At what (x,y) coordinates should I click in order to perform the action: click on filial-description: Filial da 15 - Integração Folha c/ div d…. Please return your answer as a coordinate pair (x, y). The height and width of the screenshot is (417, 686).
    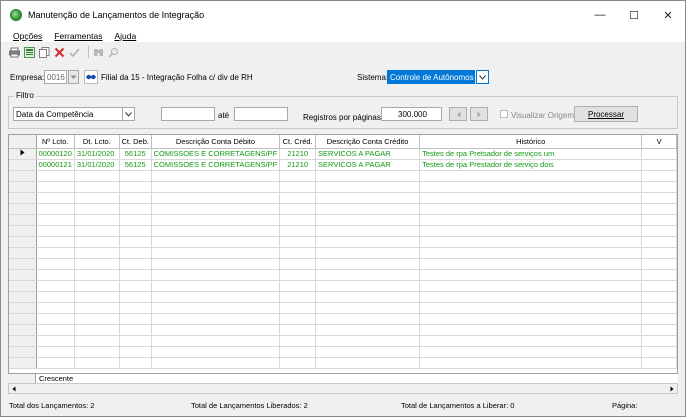
    Looking at the image, I should click on (177, 77).